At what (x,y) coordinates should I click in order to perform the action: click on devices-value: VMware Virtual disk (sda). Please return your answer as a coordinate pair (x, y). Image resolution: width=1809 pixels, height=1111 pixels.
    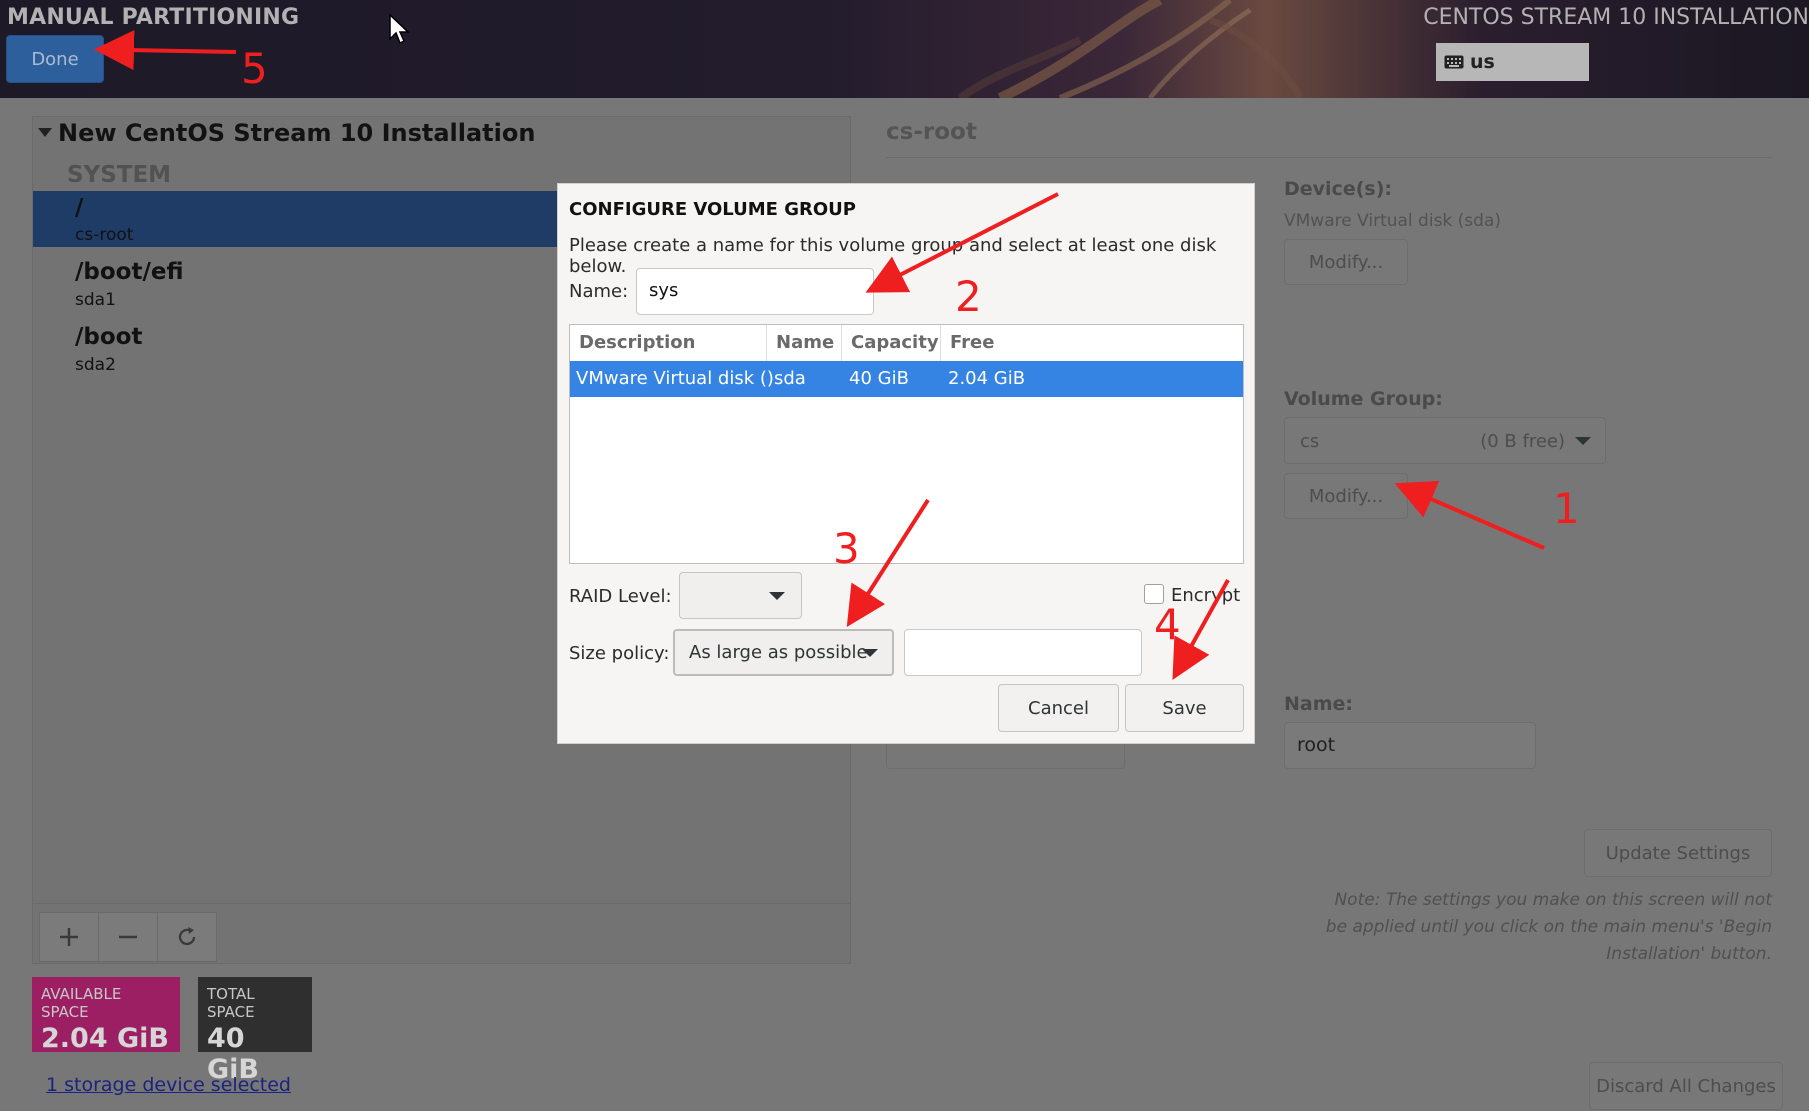
    Looking at the image, I should click on (1392, 221).